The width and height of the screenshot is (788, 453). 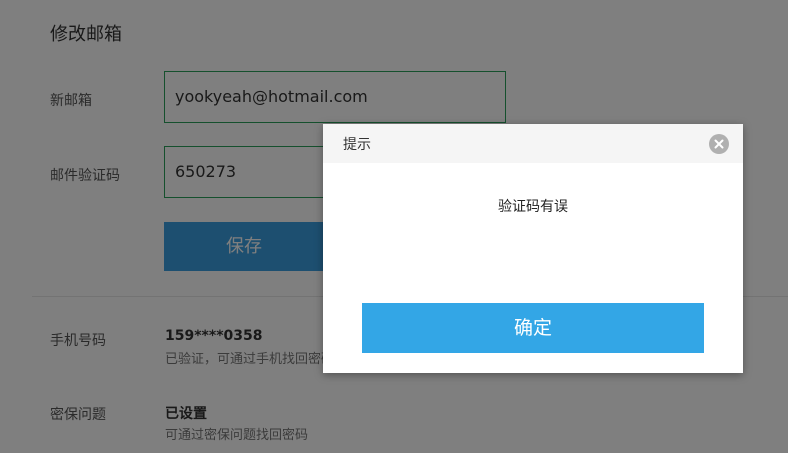 I want to click on dialog-title: 提示, so click(x=357, y=145).